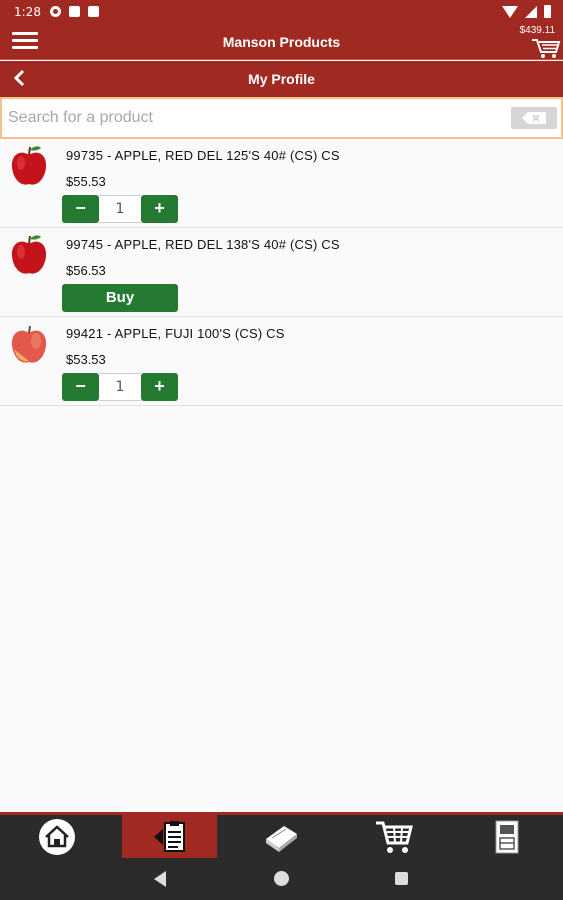  Describe the element at coordinates (401, 878) in the screenshot. I see `system-recents-icon` at that location.